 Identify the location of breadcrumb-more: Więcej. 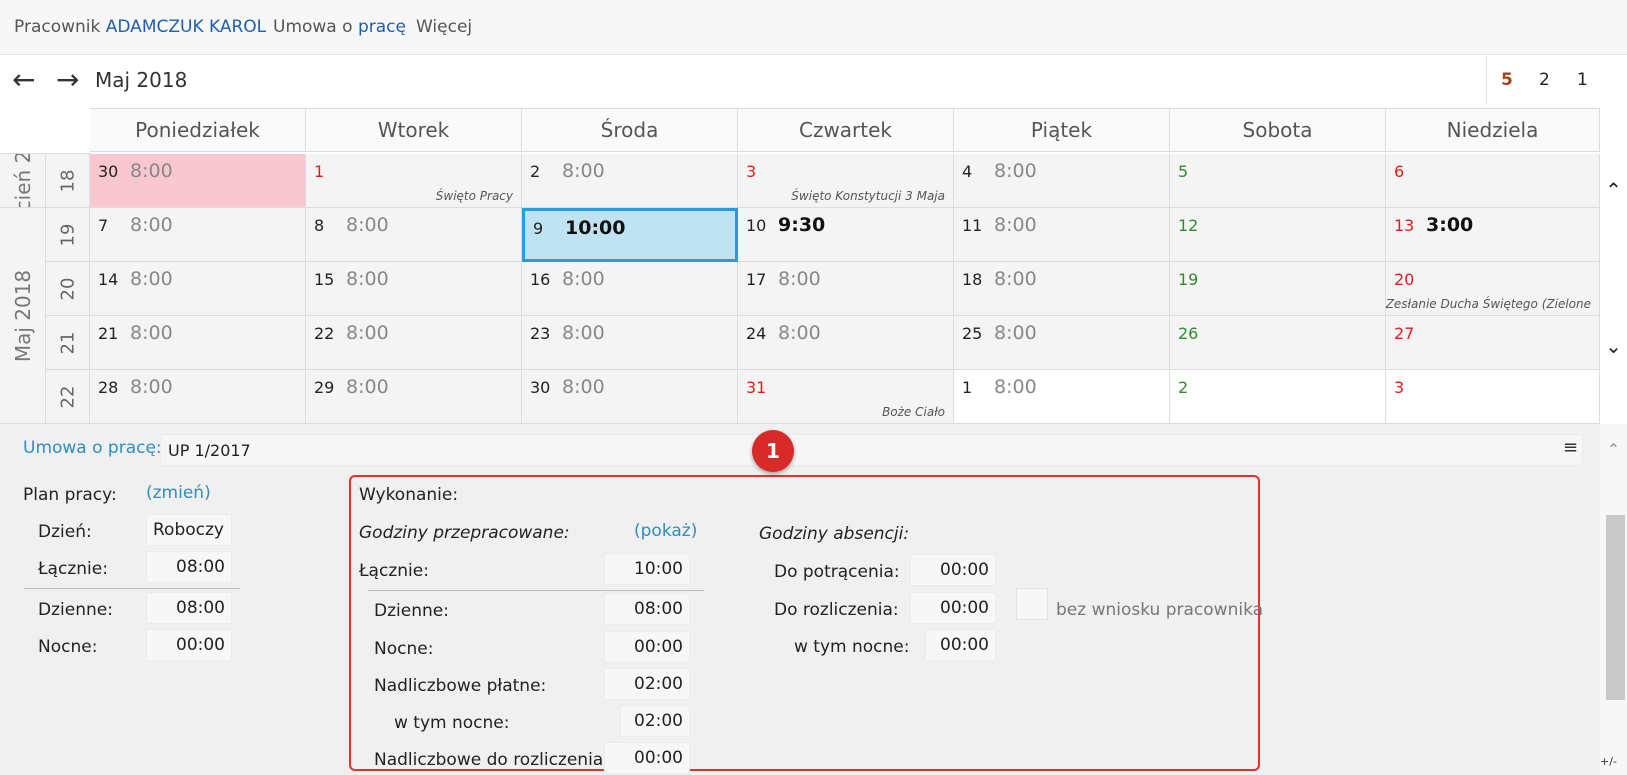
(444, 27).